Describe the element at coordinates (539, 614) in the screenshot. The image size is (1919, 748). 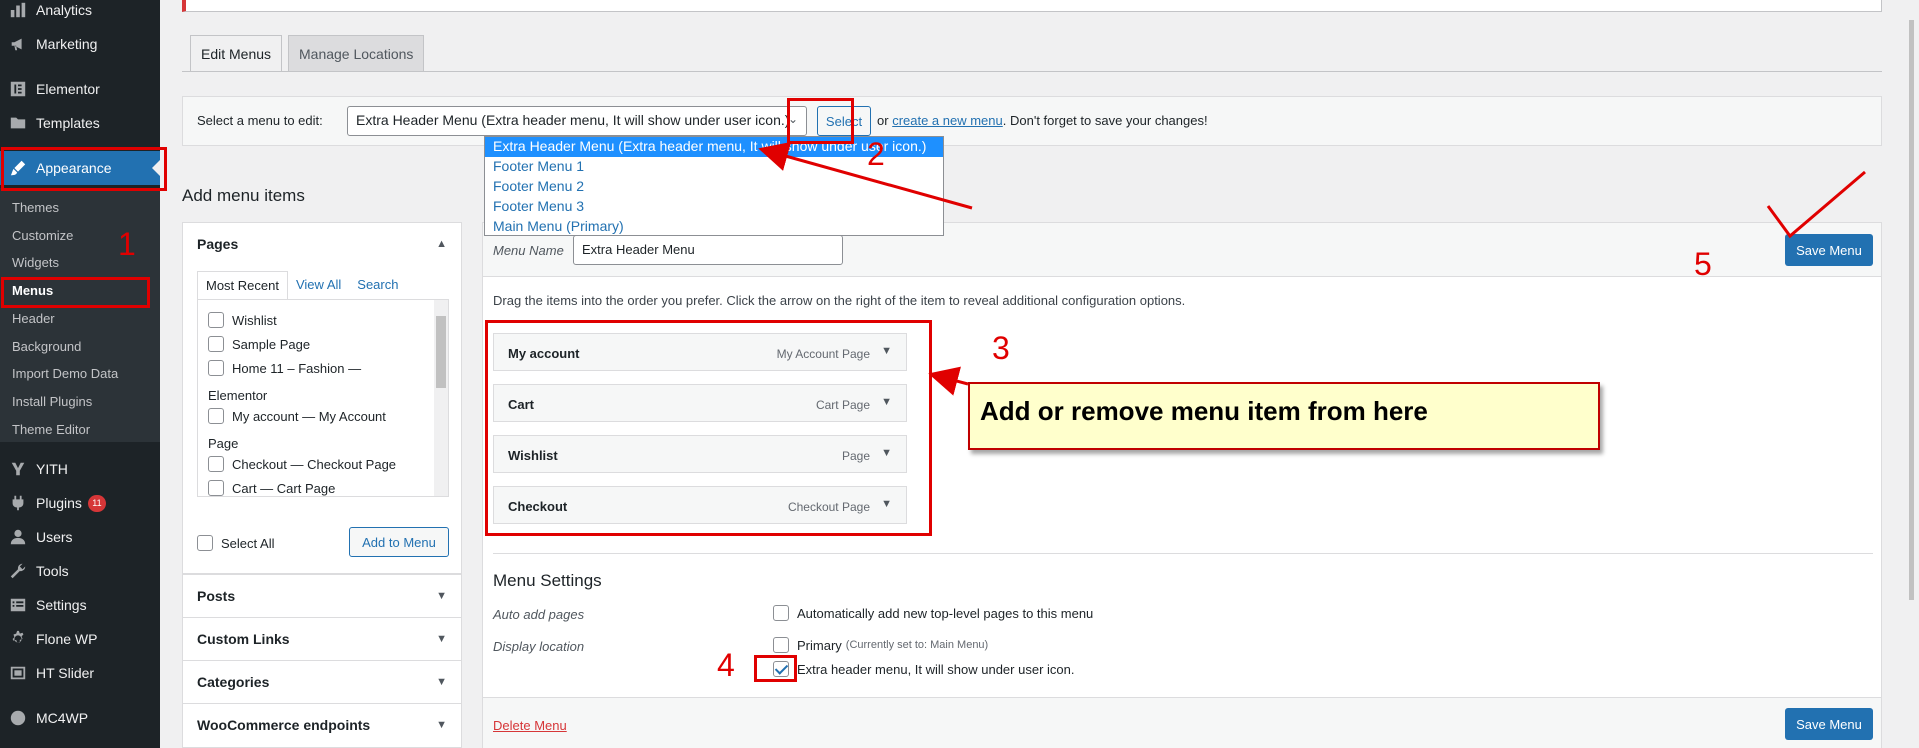
I see `auto-add-label: Auto add pages` at that location.